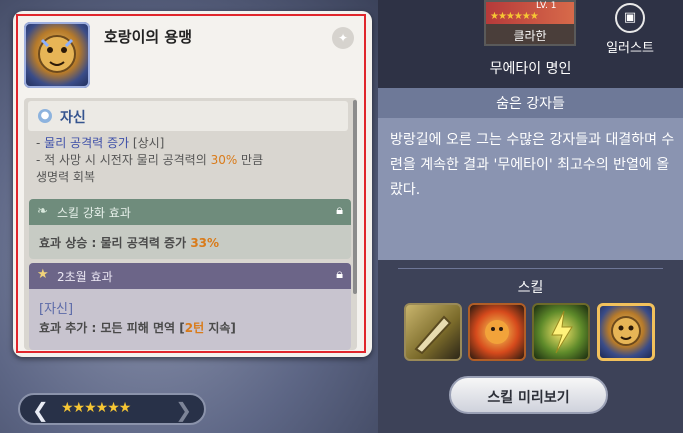  What do you see at coordinates (514, 16) in the screenshot?
I see `character-stars: ★★★★★★` at bounding box center [514, 16].